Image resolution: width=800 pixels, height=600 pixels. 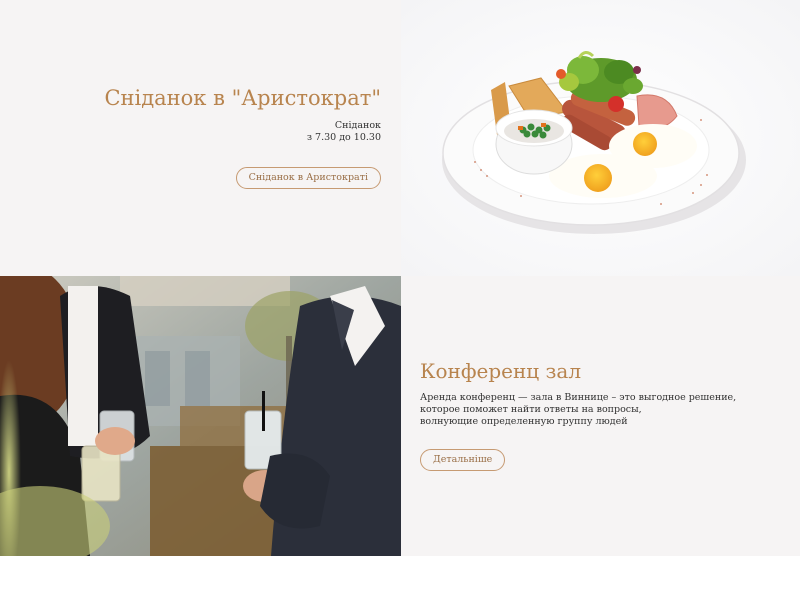 What do you see at coordinates (400, 578) in the screenshot?
I see `page-bottom-space` at bounding box center [400, 578].